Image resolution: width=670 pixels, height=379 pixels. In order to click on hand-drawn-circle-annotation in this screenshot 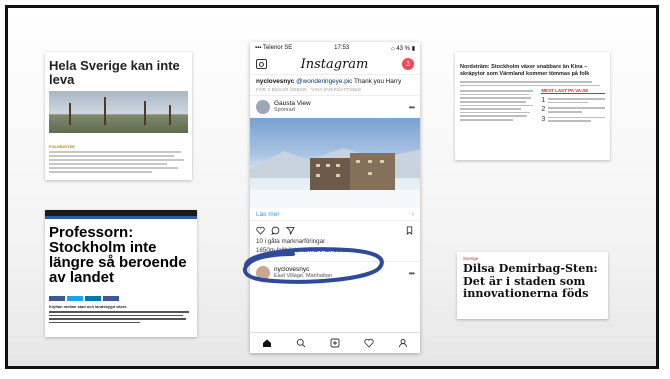, I will do `click(313, 265)`.